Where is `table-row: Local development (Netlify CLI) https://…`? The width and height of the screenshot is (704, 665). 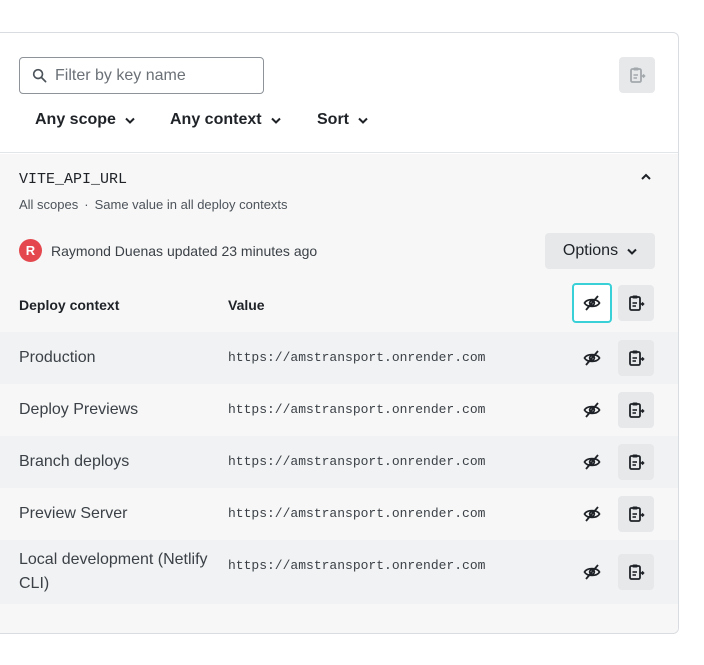 table-row: Local development (Netlify CLI) https://… is located at coordinates (339, 572).